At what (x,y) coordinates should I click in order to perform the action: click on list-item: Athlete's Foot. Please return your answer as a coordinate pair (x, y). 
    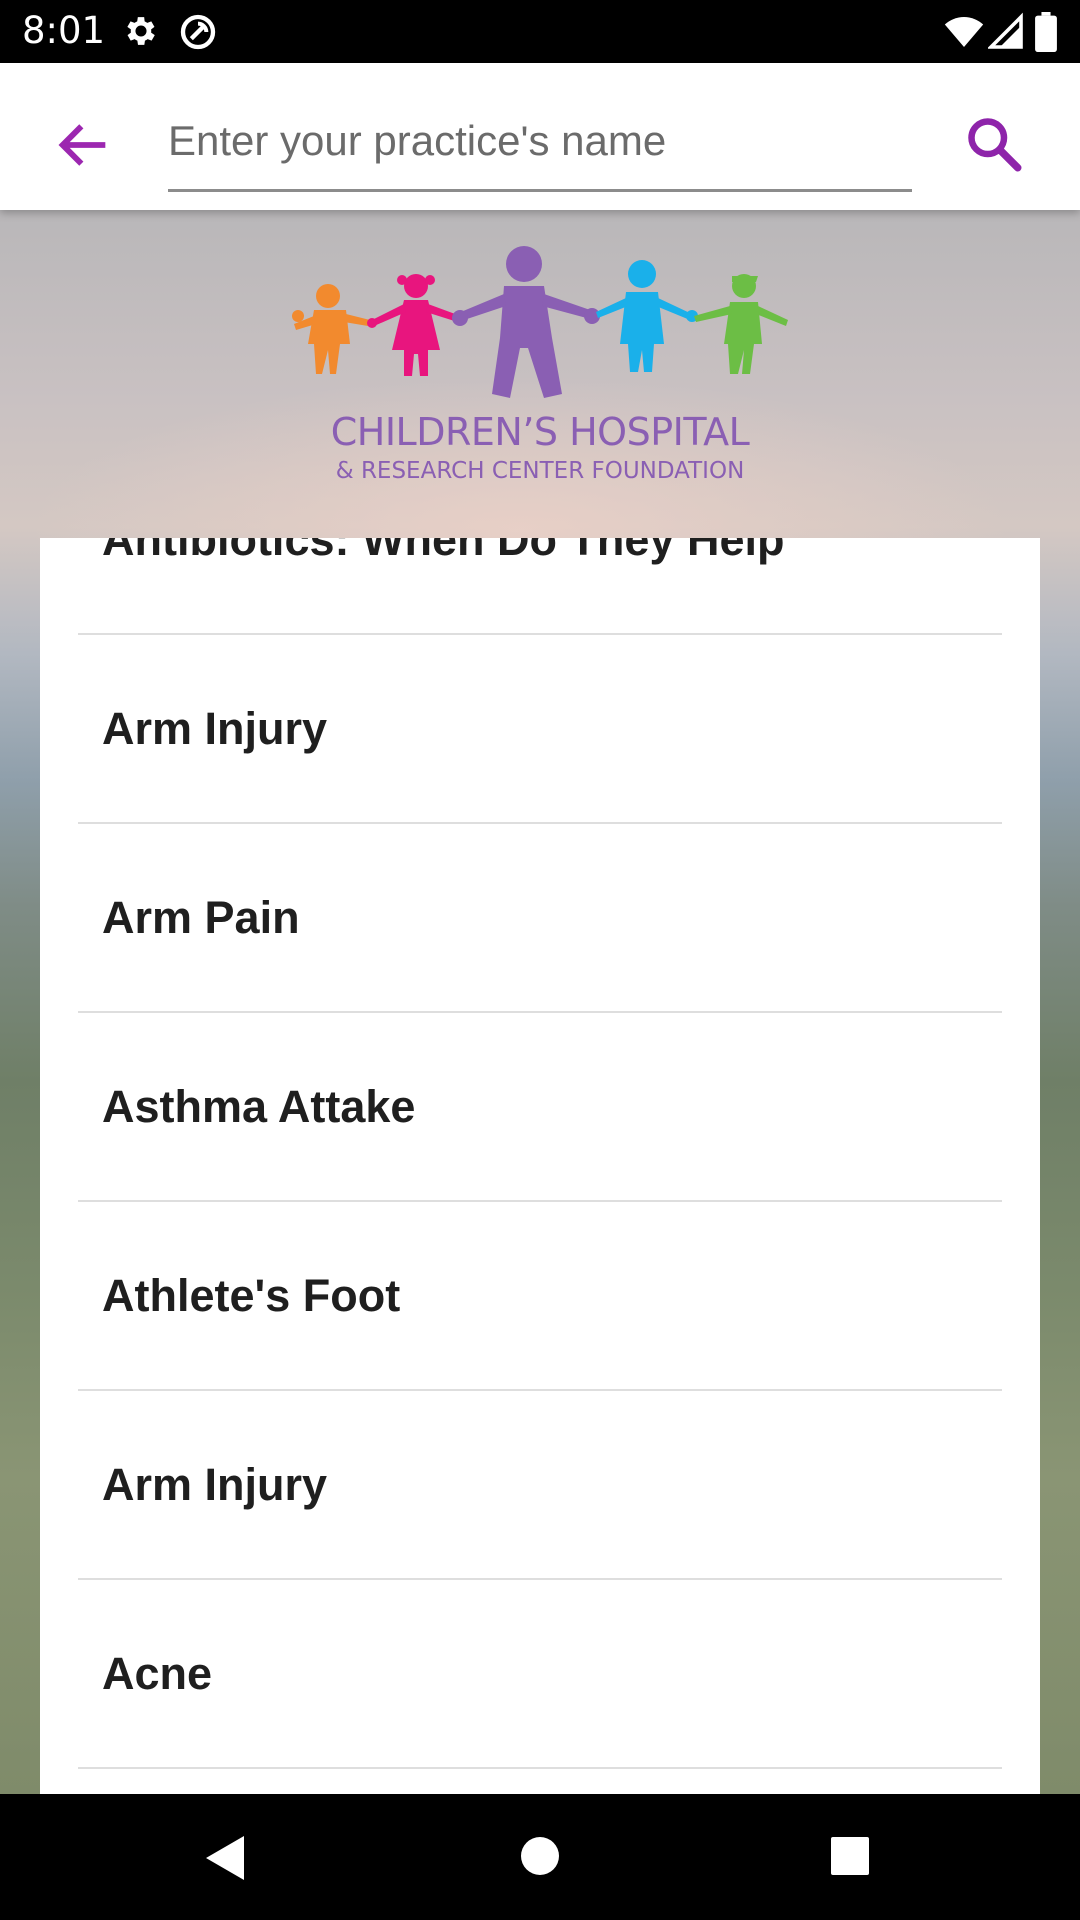
    Looking at the image, I should click on (540, 1296).